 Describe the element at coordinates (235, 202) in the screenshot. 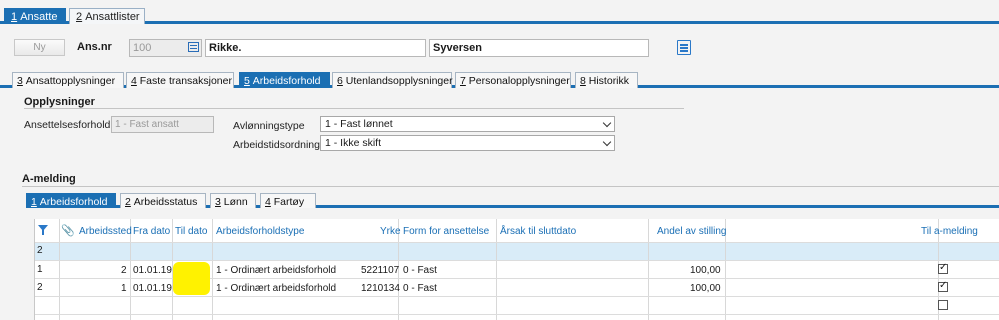

I see `tab-label: Lønn` at that location.